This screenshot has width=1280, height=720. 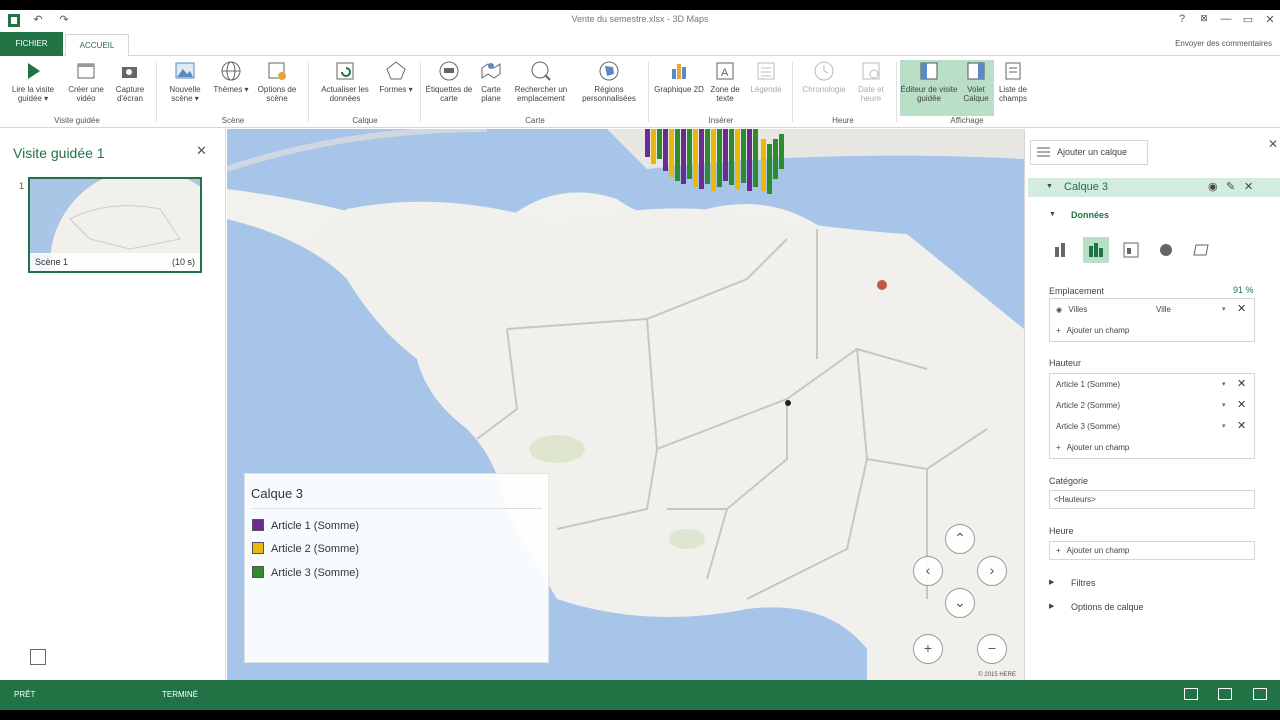 I want to click on tour-title: Visite guidée 1, so click(x=59, y=153).